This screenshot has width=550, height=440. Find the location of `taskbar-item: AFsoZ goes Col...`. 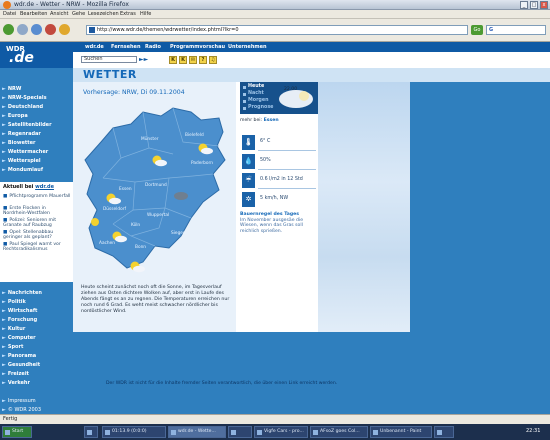

taskbar-item: AFsoZ goes Col... is located at coordinates (339, 432).